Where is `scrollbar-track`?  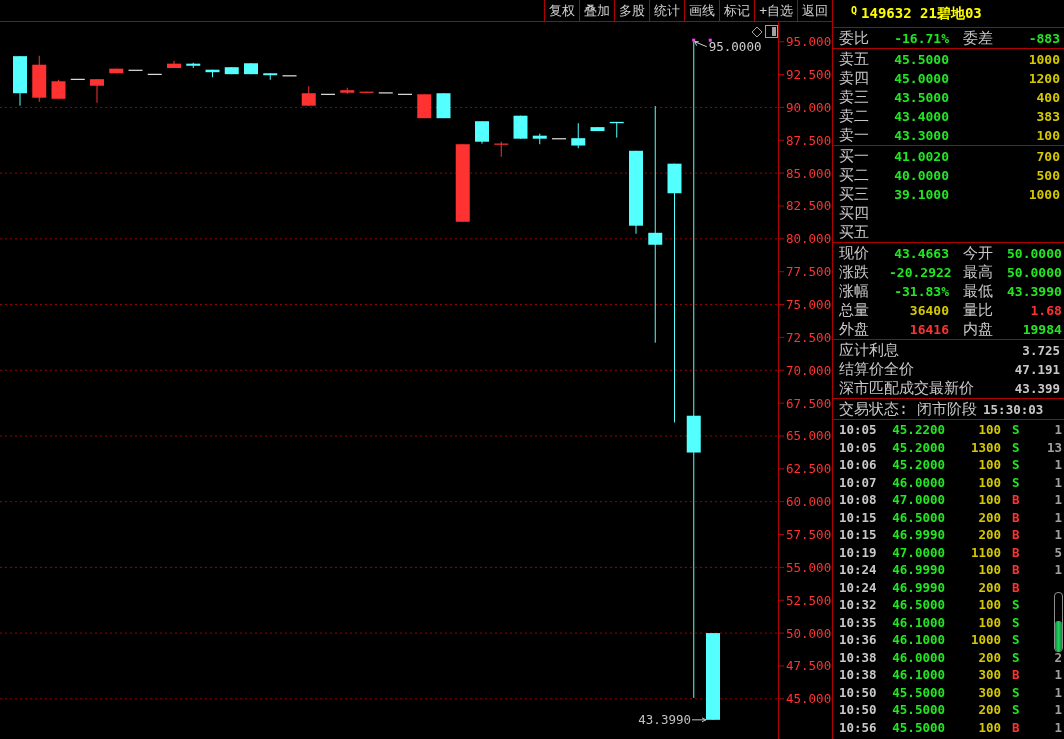
scrollbar-track is located at coordinates (1058, 622).